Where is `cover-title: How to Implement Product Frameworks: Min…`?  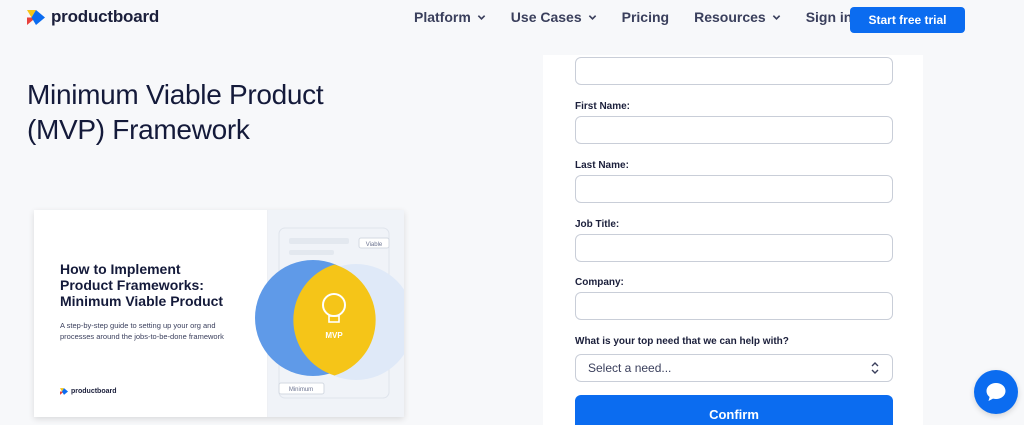 cover-title: How to Implement Product Frameworks: Min… is located at coordinates (160, 285).